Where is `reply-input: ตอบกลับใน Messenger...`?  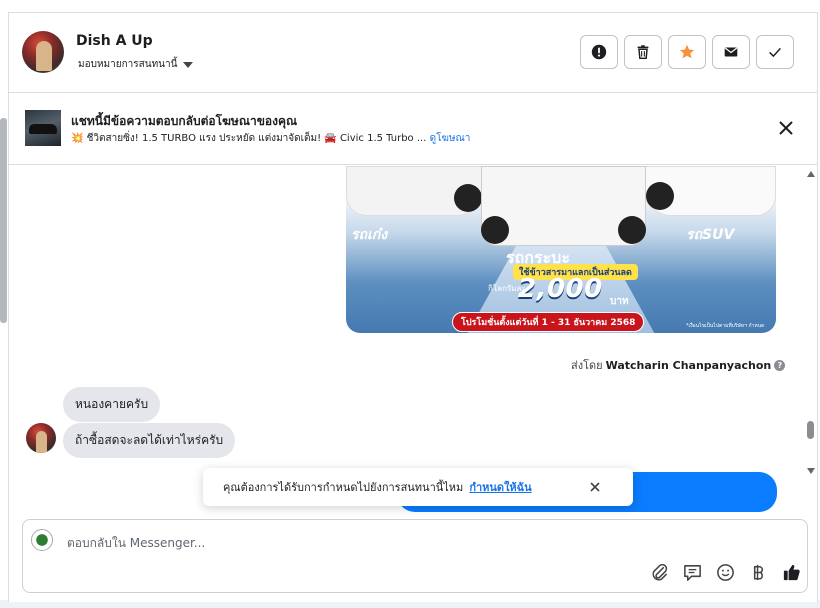 reply-input: ตอบกลับใน Messenger... is located at coordinates (136, 543).